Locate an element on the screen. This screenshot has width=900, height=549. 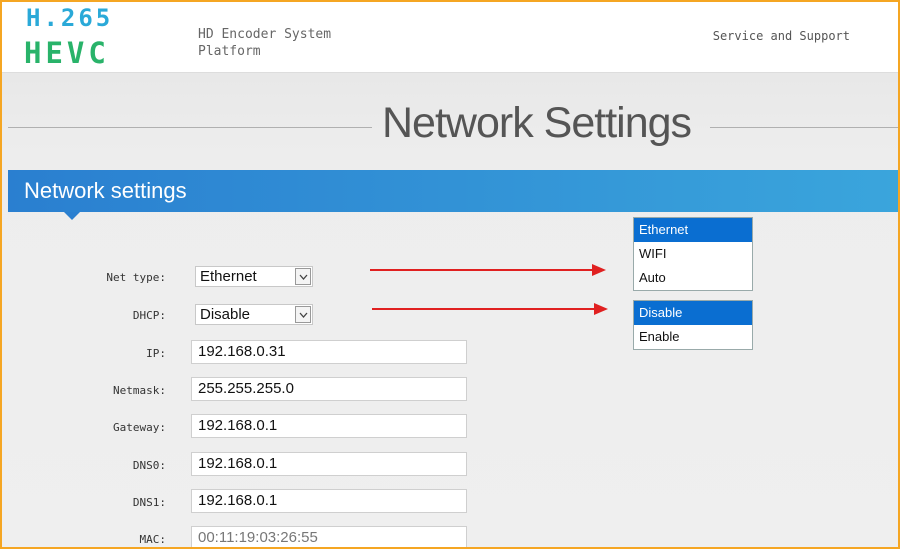
netmask-label: Netmask: is located at coordinates (139, 390).